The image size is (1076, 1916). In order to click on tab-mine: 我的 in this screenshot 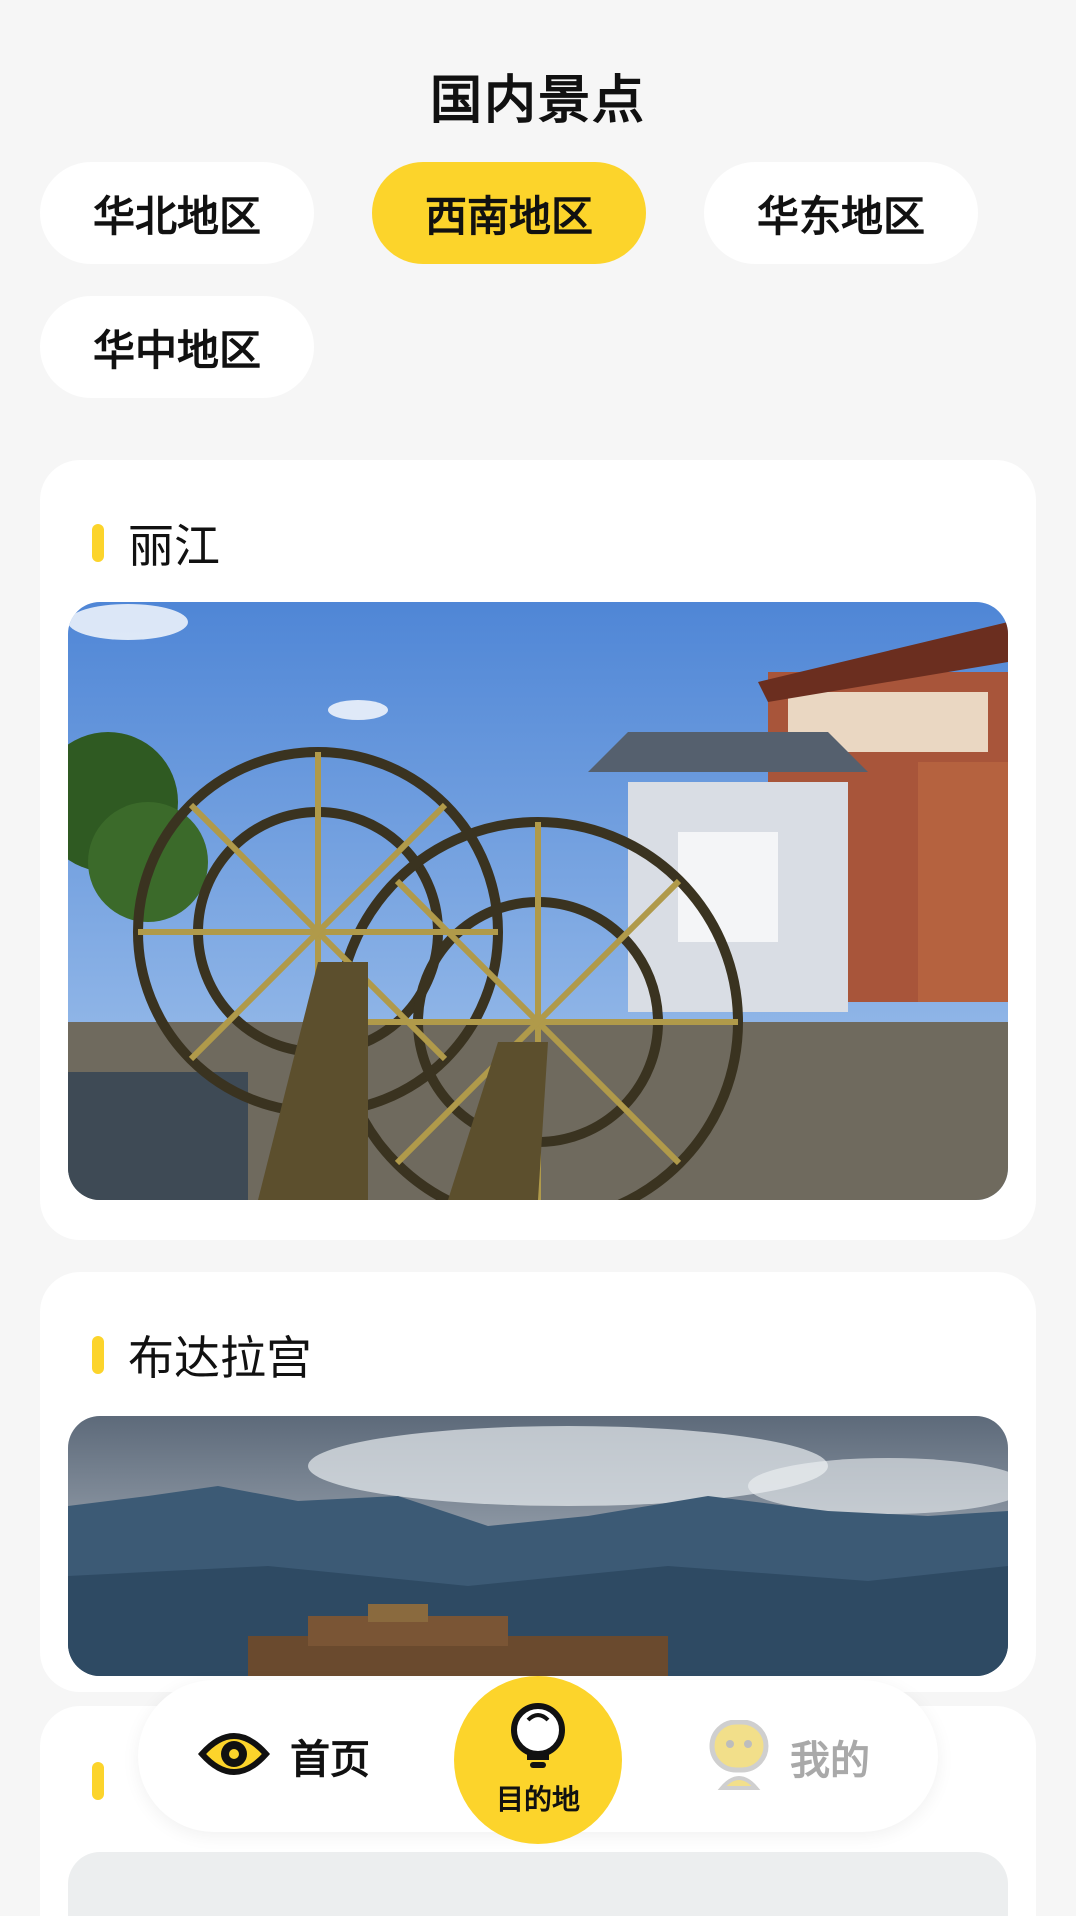, I will do `click(789, 1756)`.